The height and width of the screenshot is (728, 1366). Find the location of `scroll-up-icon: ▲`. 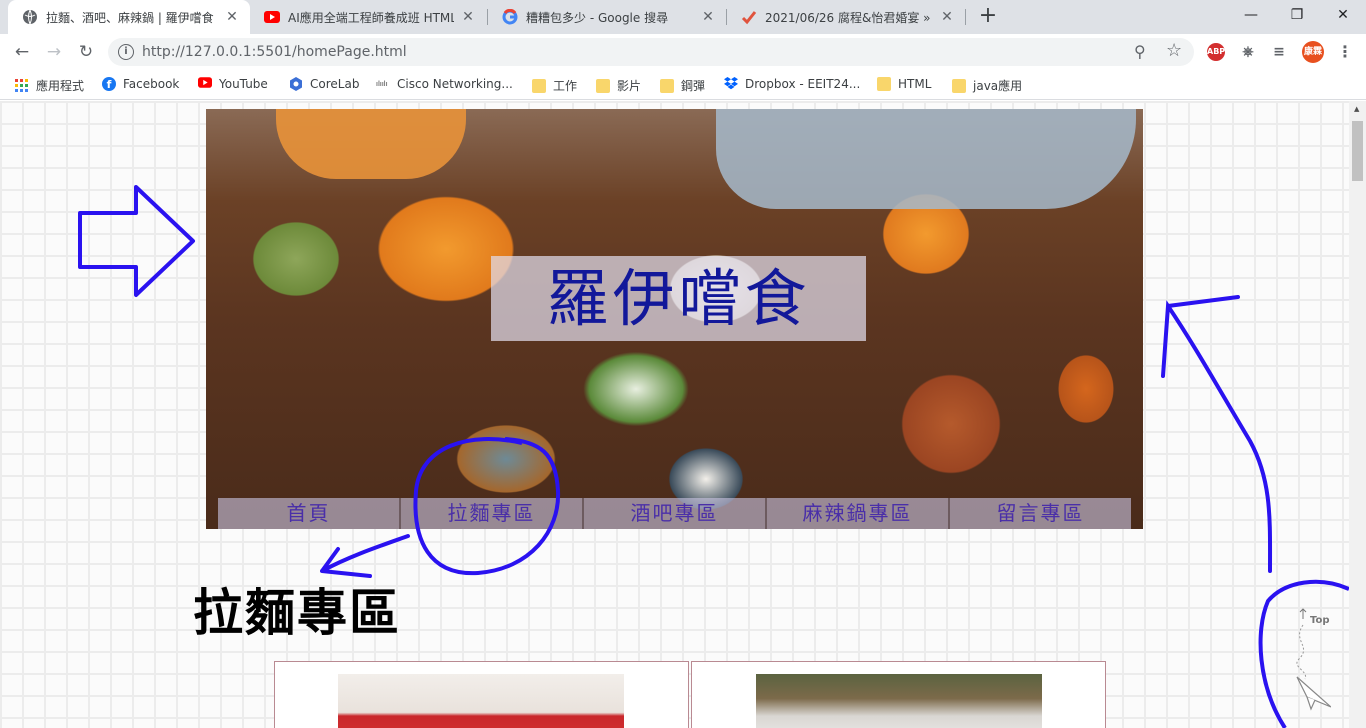

scroll-up-icon: ▲ is located at coordinates (1356, 109).